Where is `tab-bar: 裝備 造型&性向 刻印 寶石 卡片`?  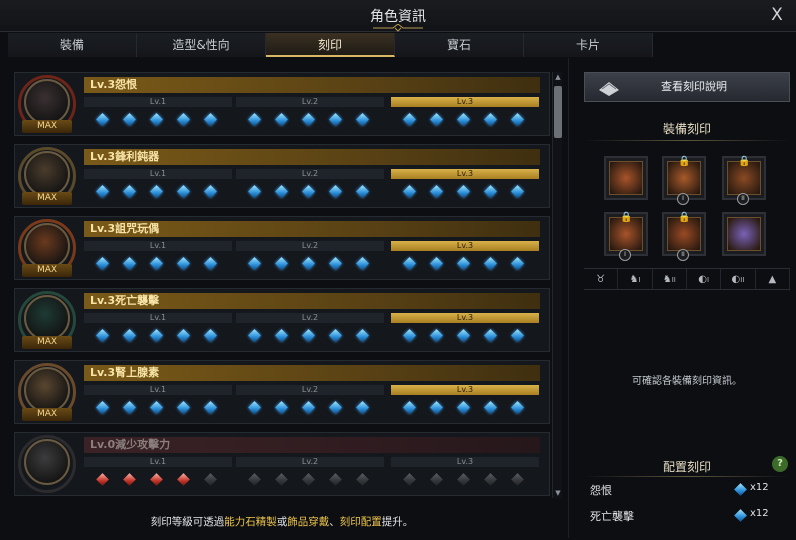 tab-bar: 裝備 造型&性向 刻印 寶石 卡片 is located at coordinates (398, 45).